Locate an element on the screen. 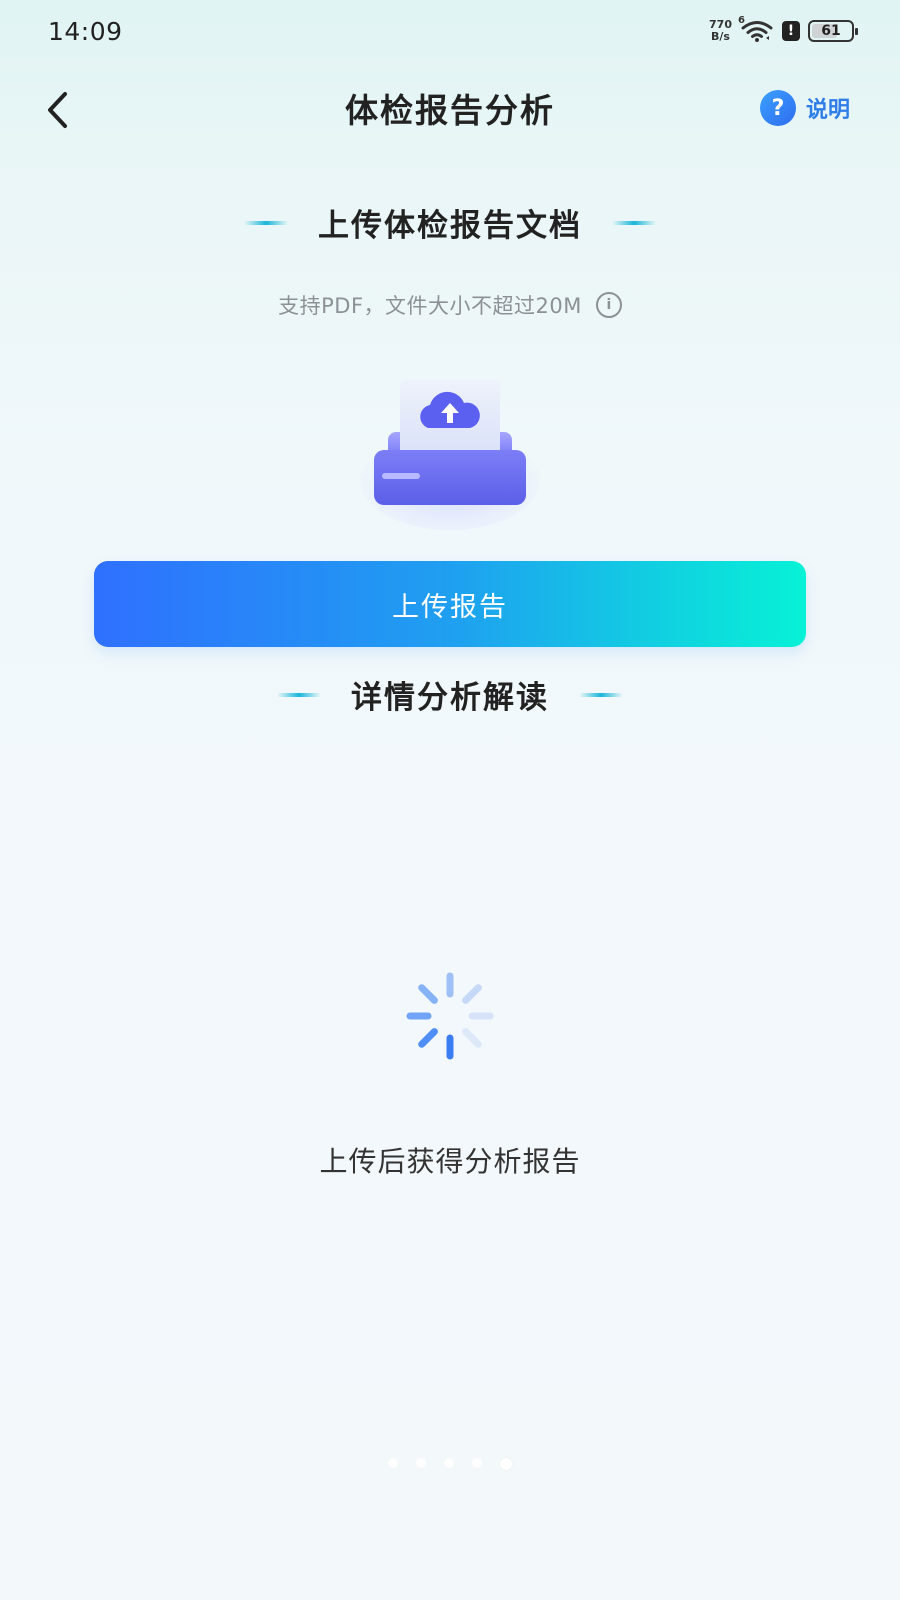 The width and height of the screenshot is (900, 1600). upload-section-title: 上传体检报告文档 is located at coordinates (450, 222).